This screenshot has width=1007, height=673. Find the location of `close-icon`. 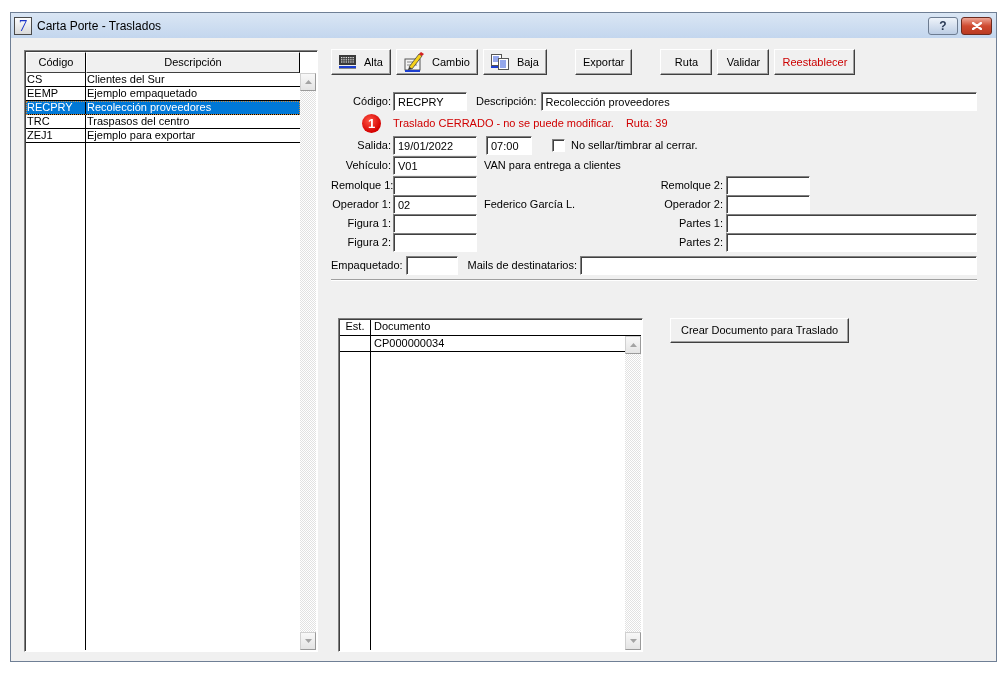

close-icon is located at coordinates (976, 25).